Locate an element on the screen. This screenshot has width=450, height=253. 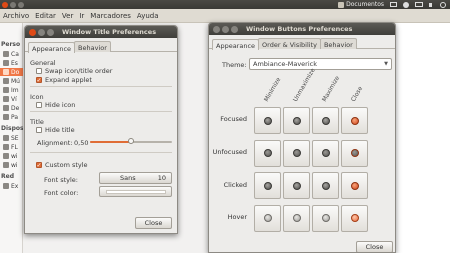
minimize-button-icon is located at coordinates (267, 120).